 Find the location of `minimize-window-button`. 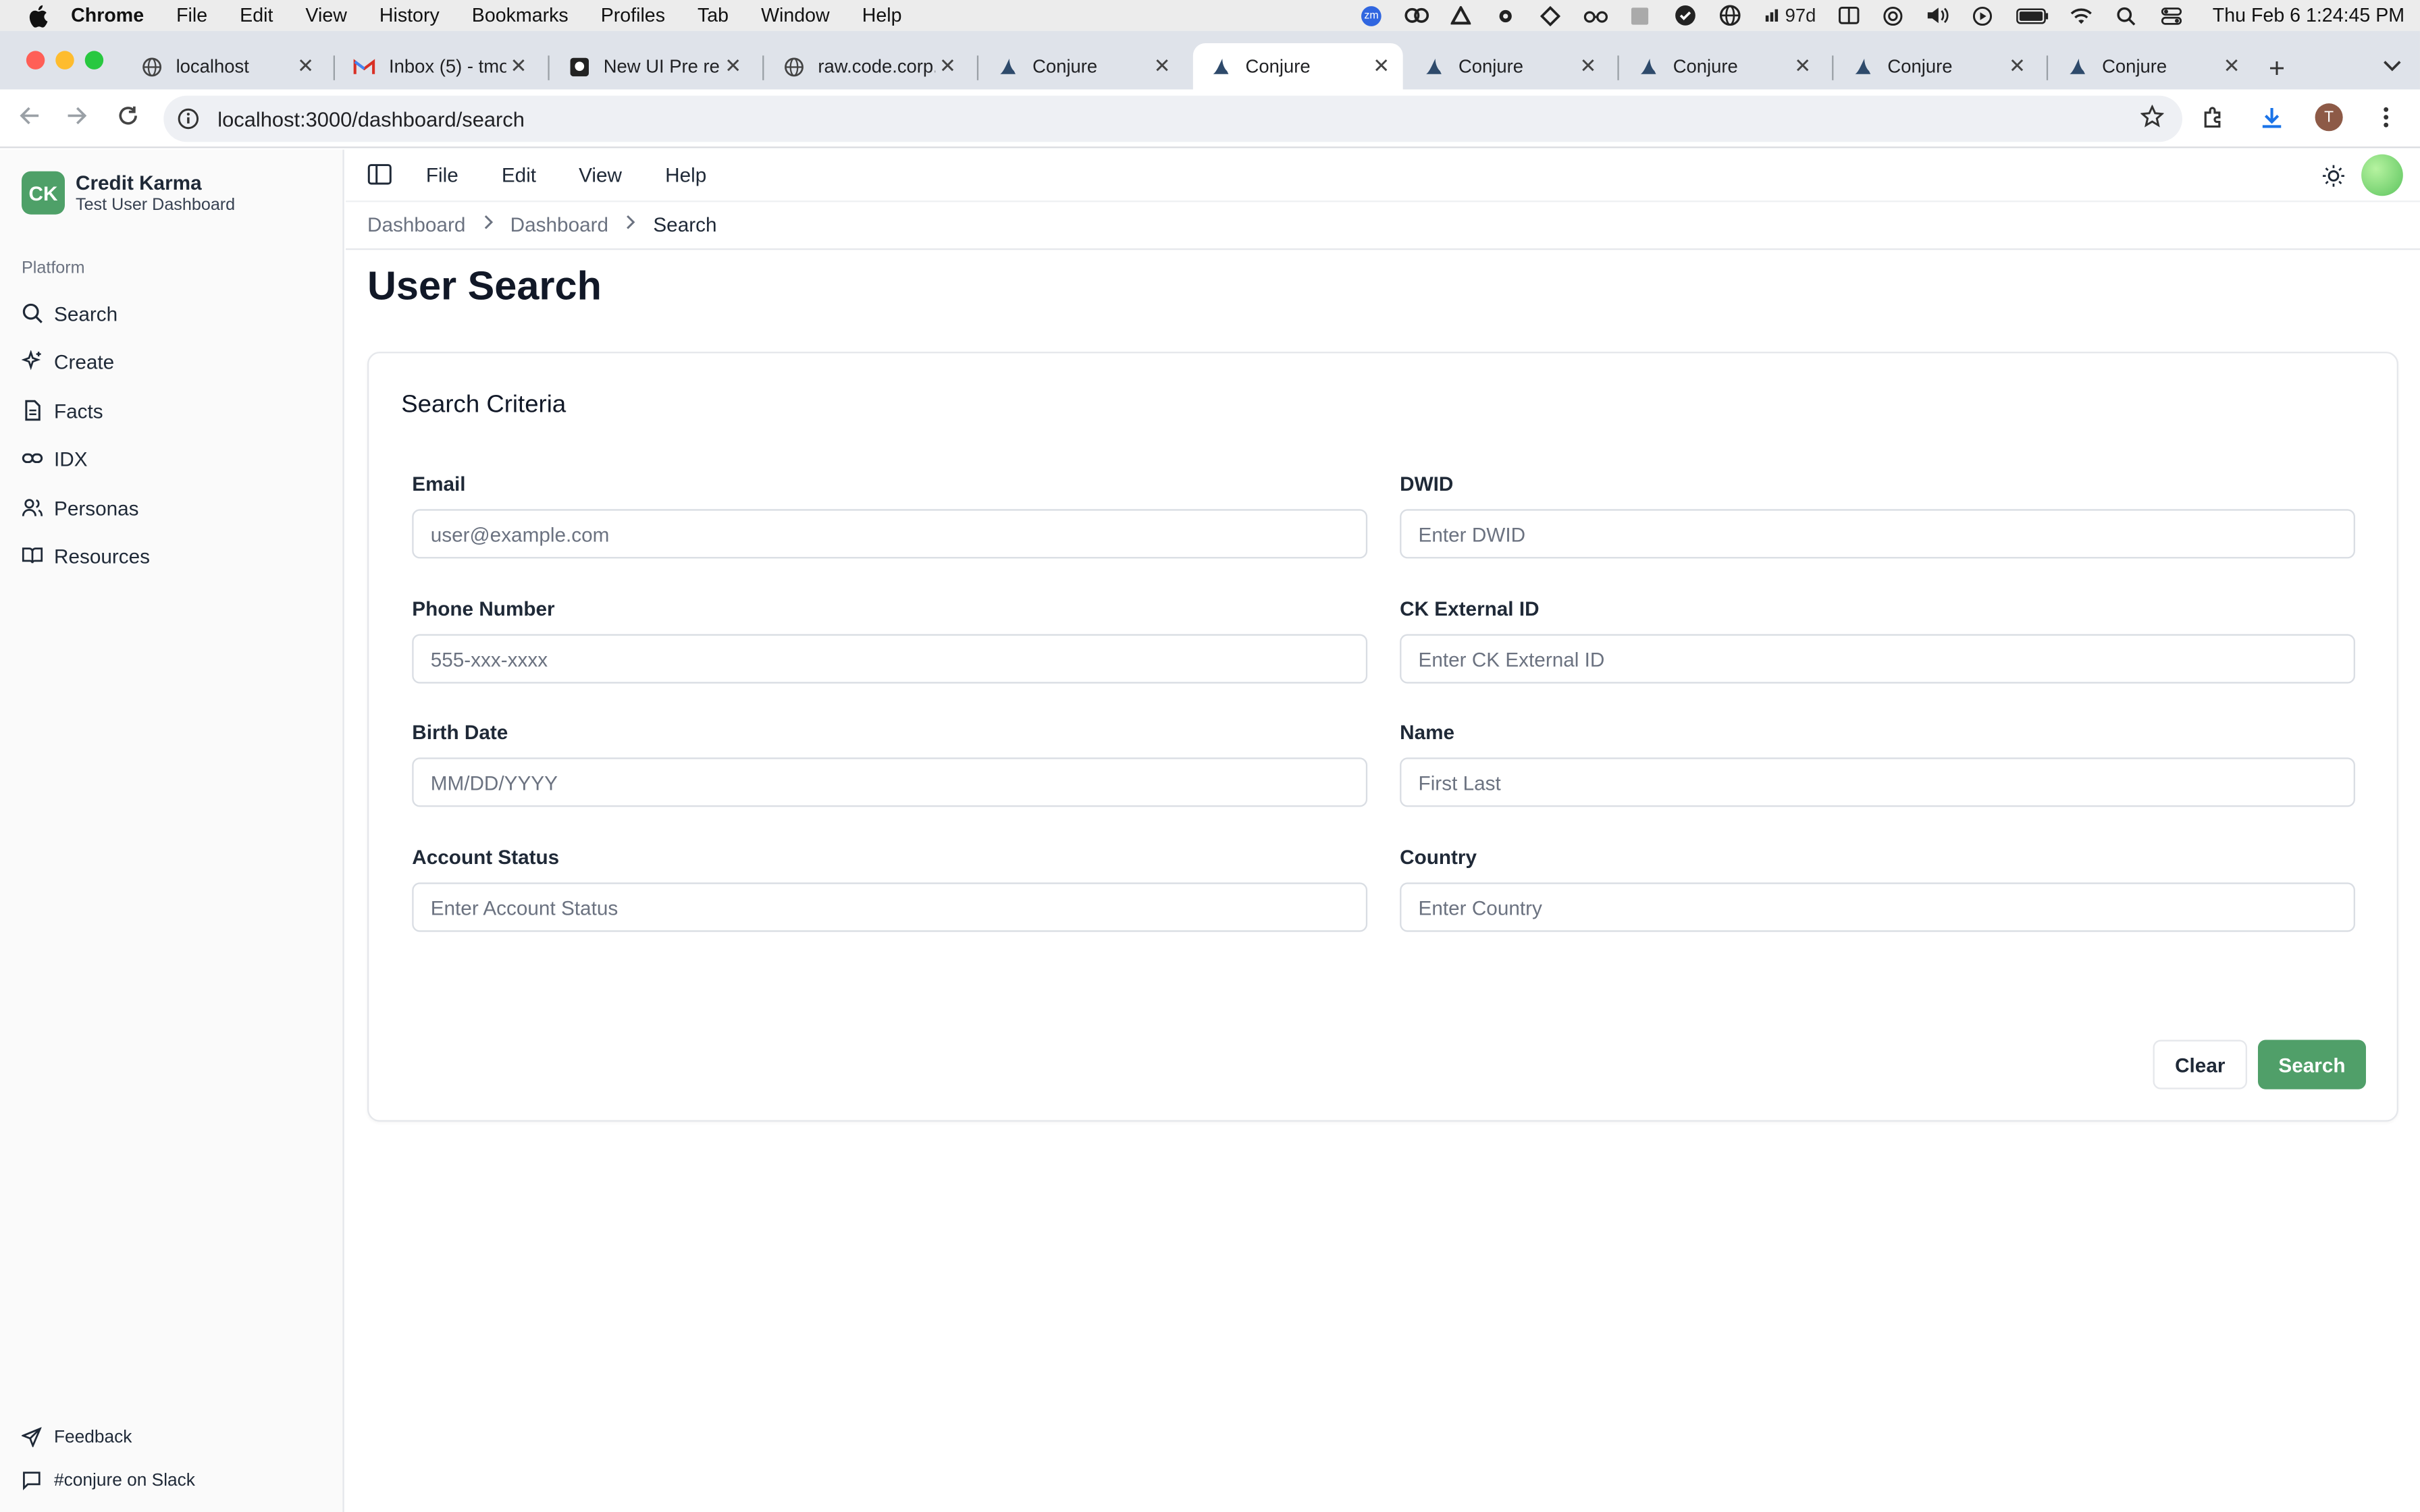

minimize-window-button is located at coordinates (64, 60).